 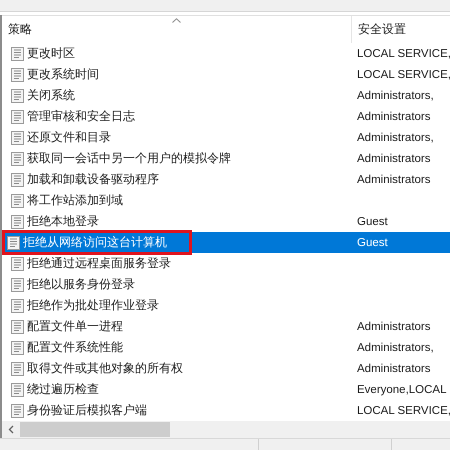 I want to click on policy-name: 加载和卸载设备驱动程序, so click(x=93, y=179).